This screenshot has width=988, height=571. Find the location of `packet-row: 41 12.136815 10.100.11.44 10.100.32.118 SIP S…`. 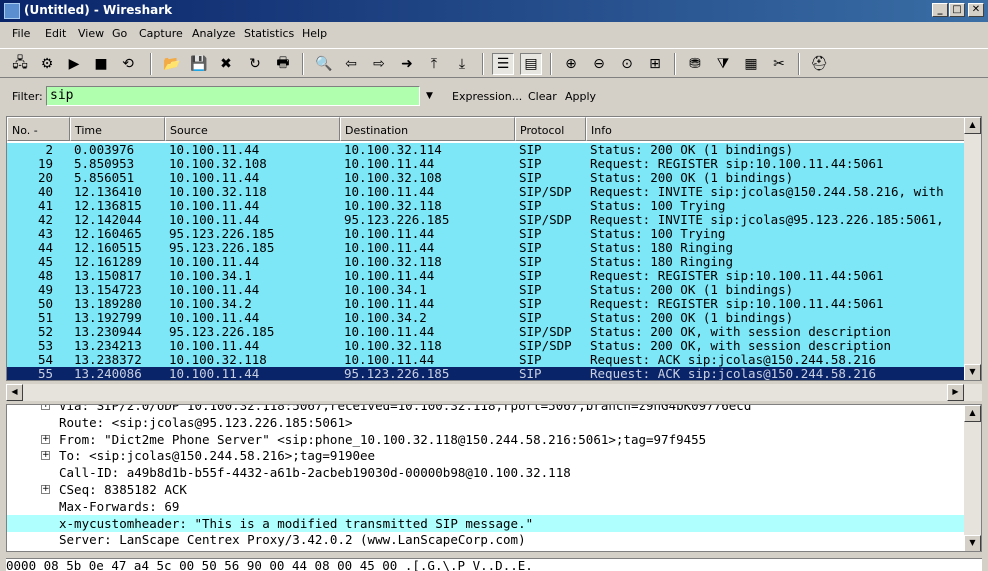

packet-row: 41 12.136815 10.100.11.44 10.100.32.118 SIP S… is located at coordinates (486, 206).